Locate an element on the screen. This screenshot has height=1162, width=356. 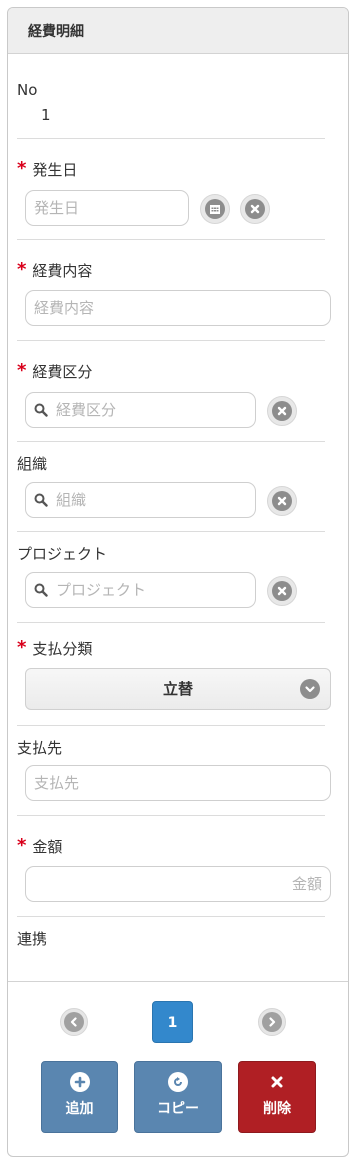
project-input: プロジェクト is located at coordinates (140, 590).